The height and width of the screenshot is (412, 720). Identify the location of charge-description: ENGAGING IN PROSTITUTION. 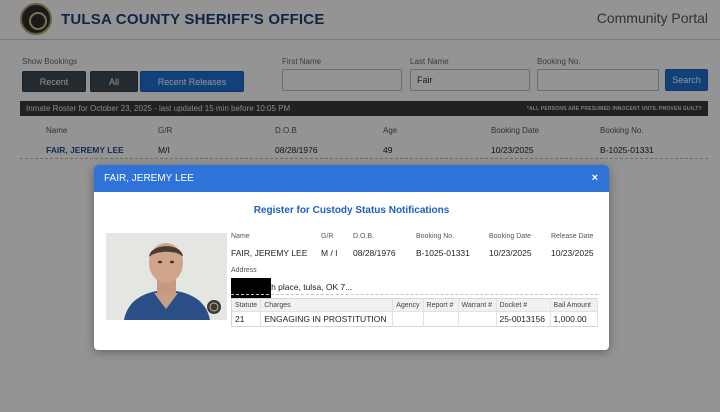
(327, 319).